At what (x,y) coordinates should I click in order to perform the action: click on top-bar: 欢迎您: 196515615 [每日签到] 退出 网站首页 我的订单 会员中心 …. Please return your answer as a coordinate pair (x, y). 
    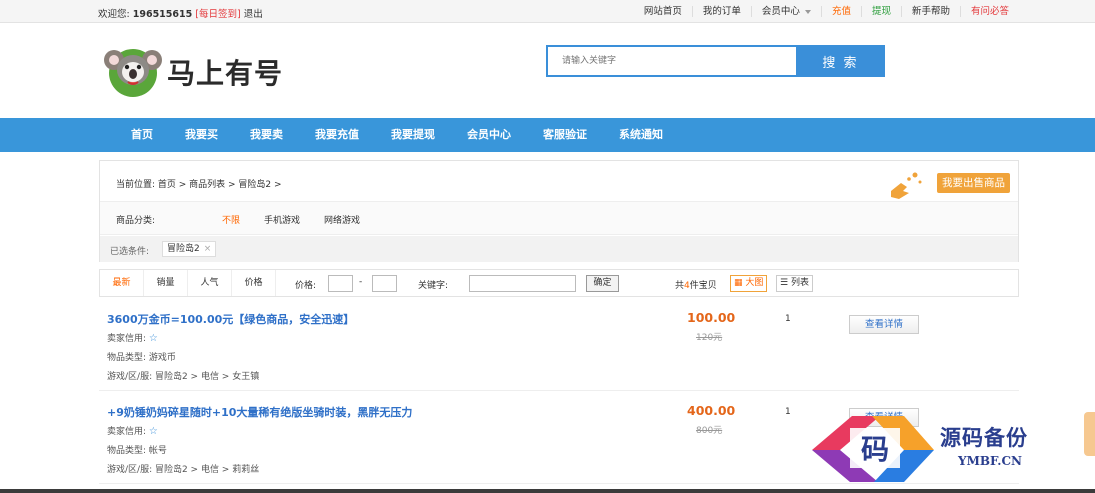
    Looking at the image, I should click on (547, 11).